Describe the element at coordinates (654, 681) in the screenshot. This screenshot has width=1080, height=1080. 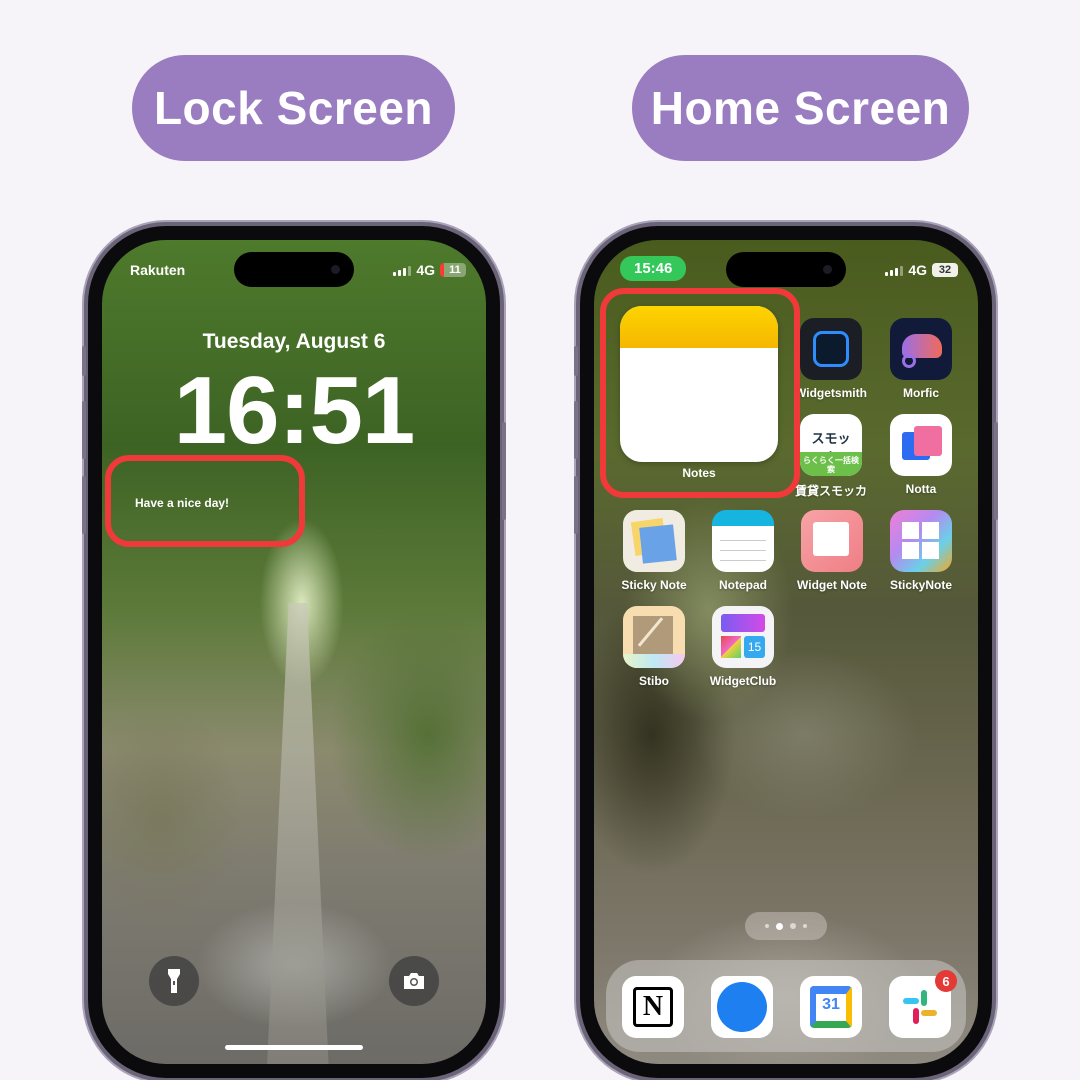
I see `app-label: Stibo` at that location.